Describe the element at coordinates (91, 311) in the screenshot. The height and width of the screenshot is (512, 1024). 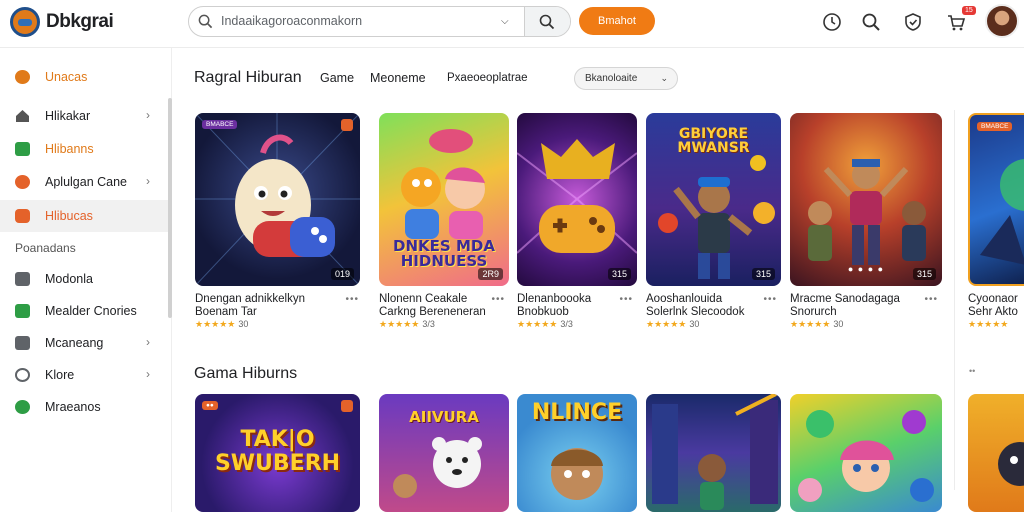
I see `sidebar-item-label: Mealder Cnories` at that location.